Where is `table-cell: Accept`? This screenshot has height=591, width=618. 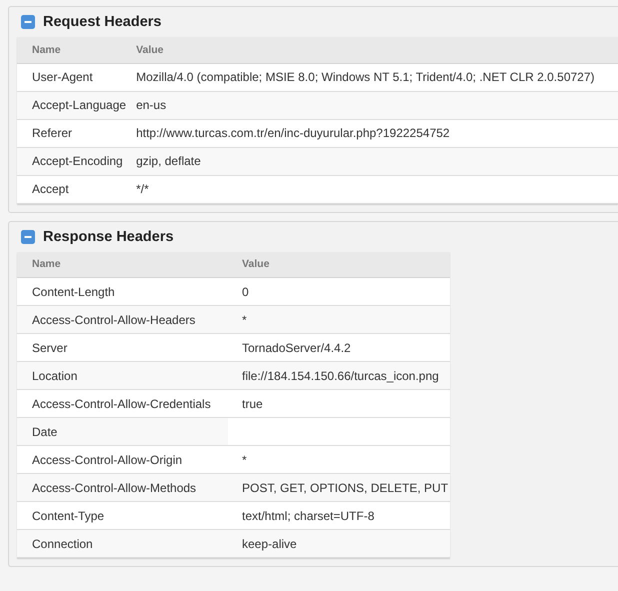
table-cell: Accept is located at coordinates (71, 189).